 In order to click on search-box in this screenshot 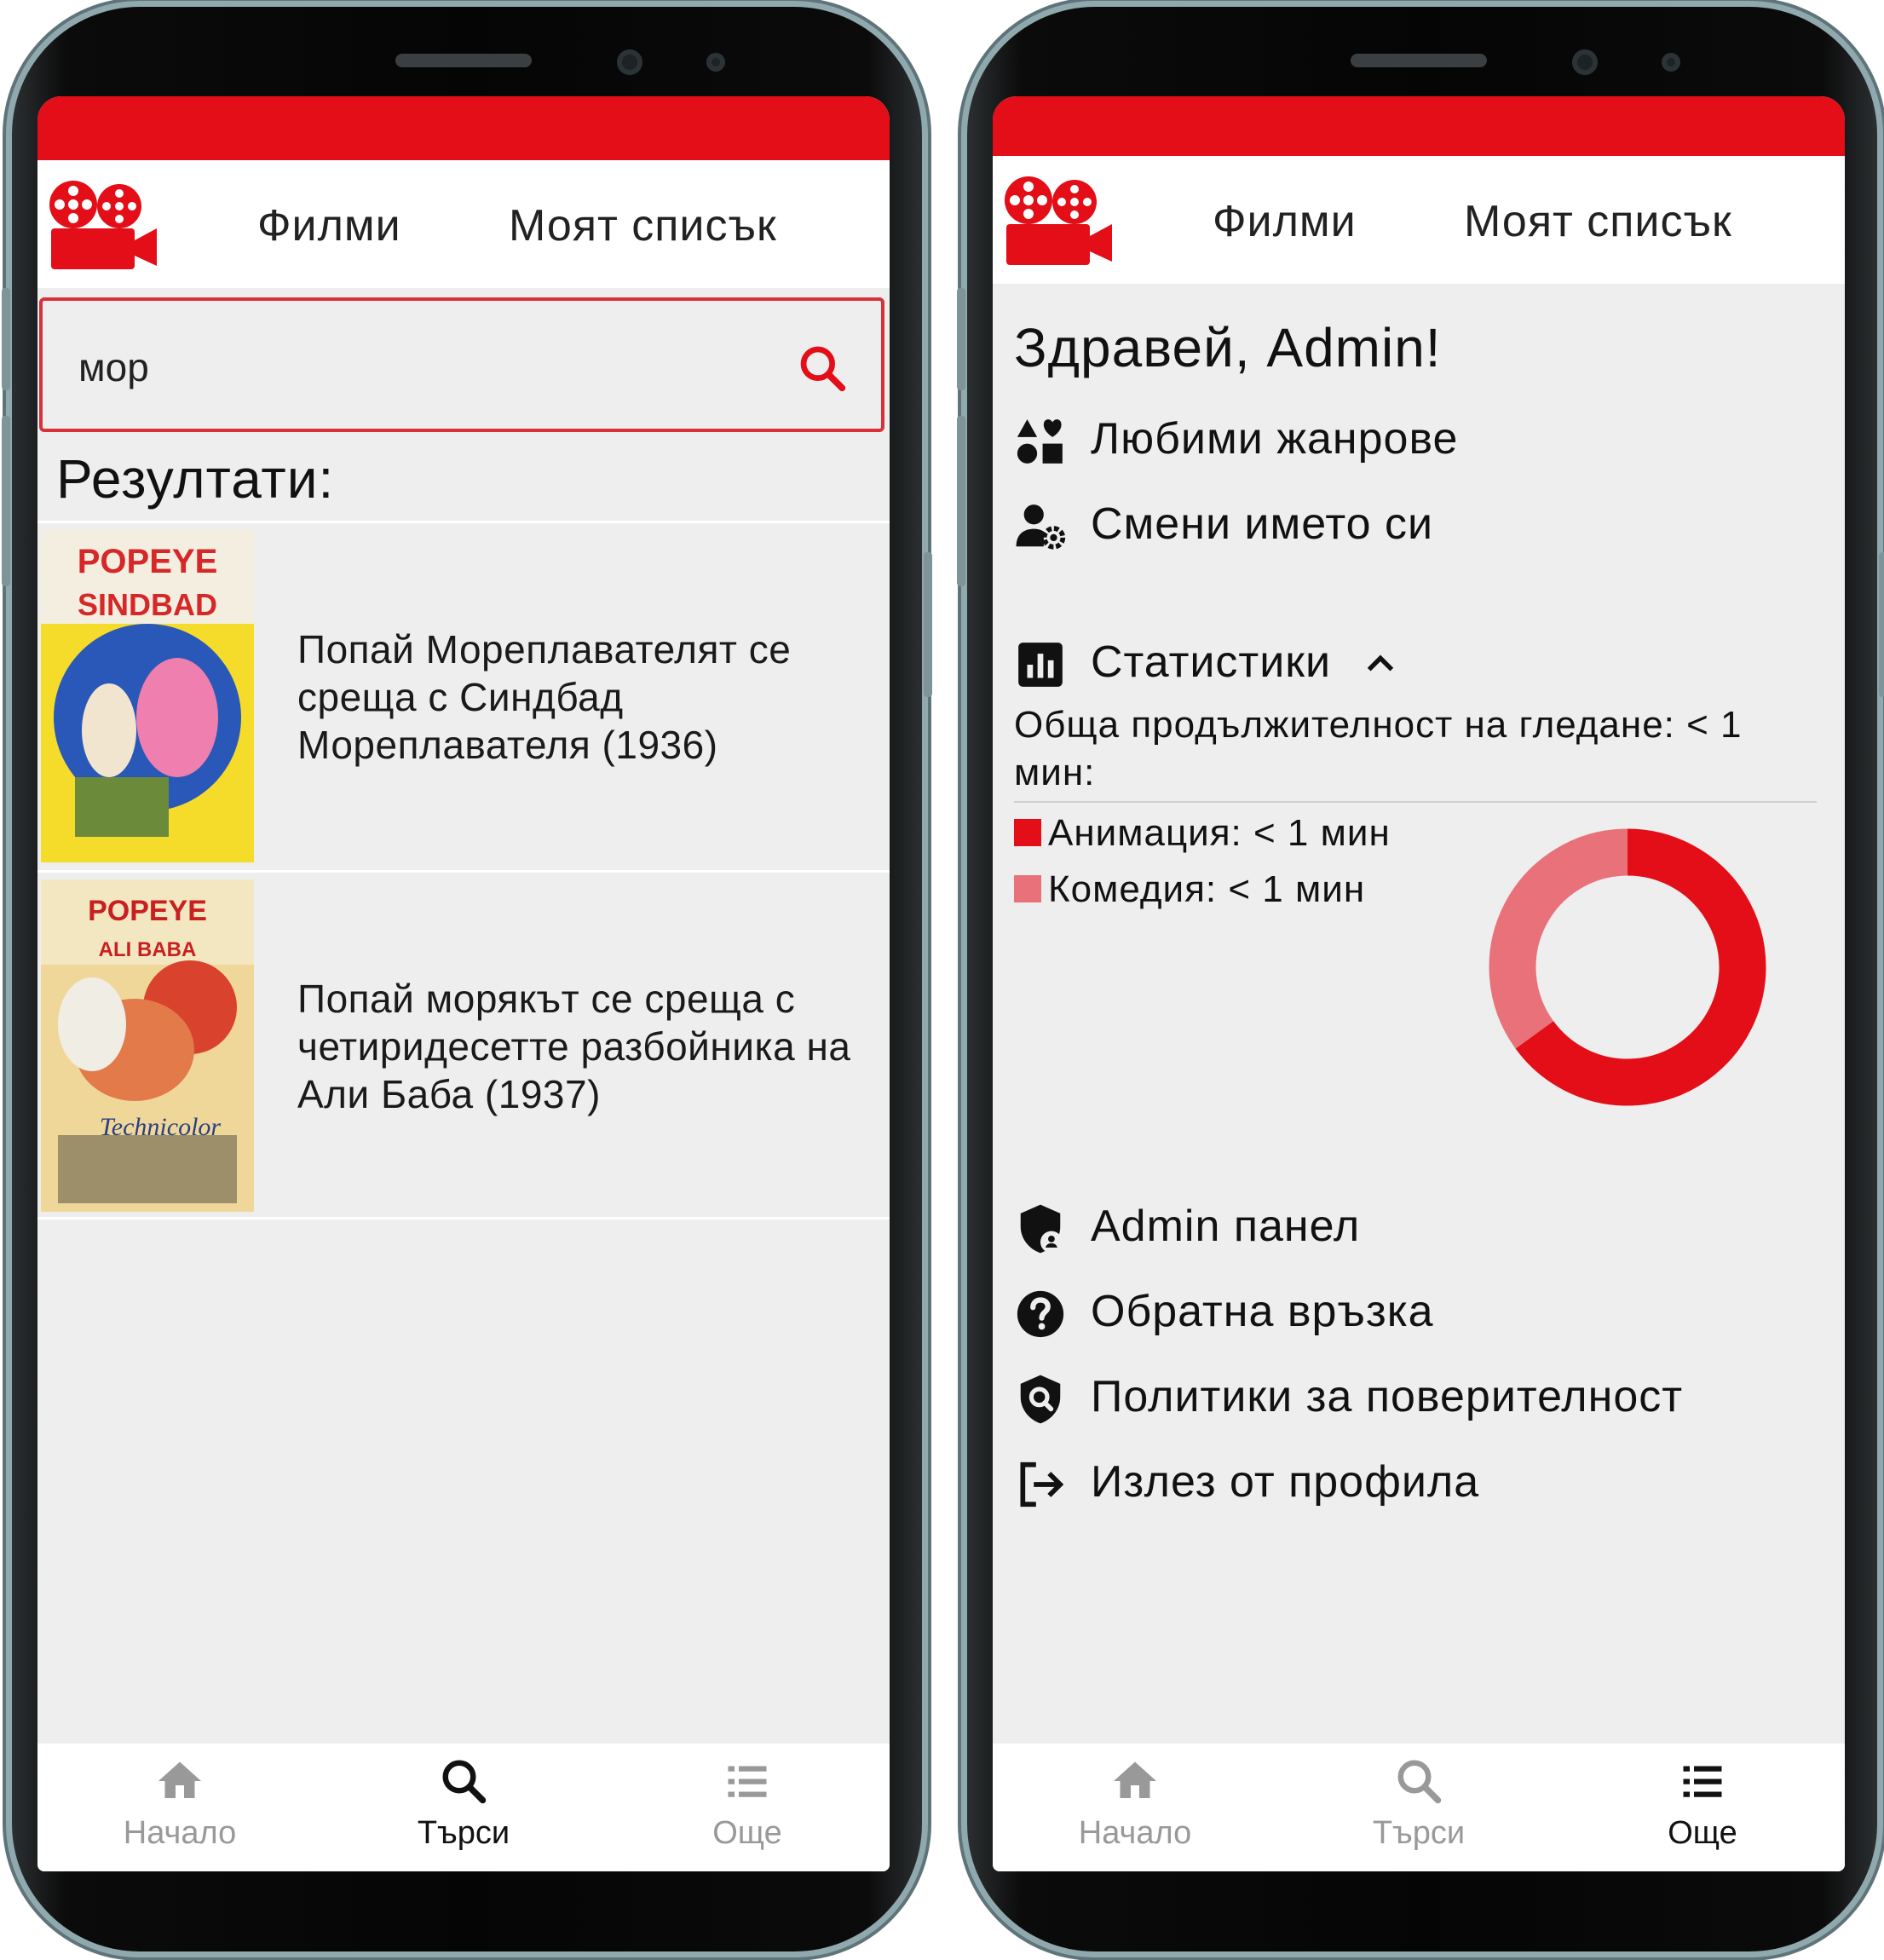, I will do `click(462, 364)`.